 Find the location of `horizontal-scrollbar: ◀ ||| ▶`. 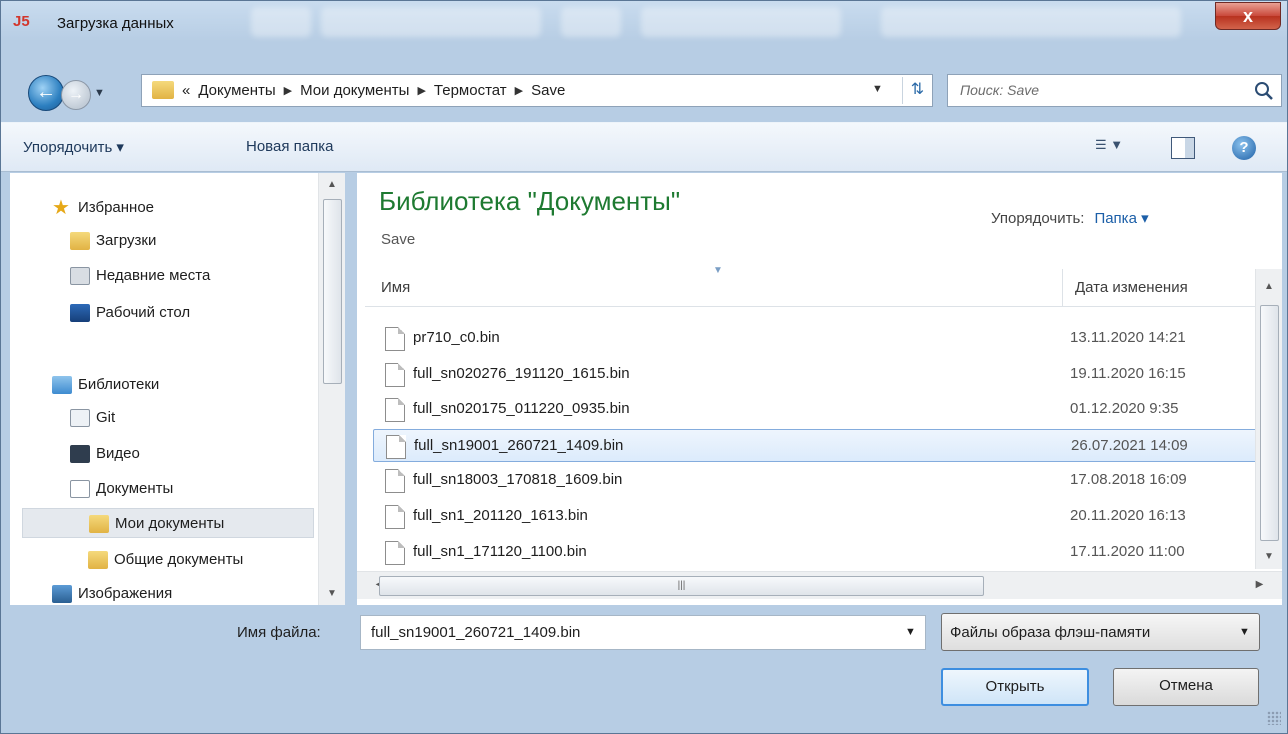

horizontal-scrollbar: ◀ ||| ▶ is located at coordinates (819, 585).